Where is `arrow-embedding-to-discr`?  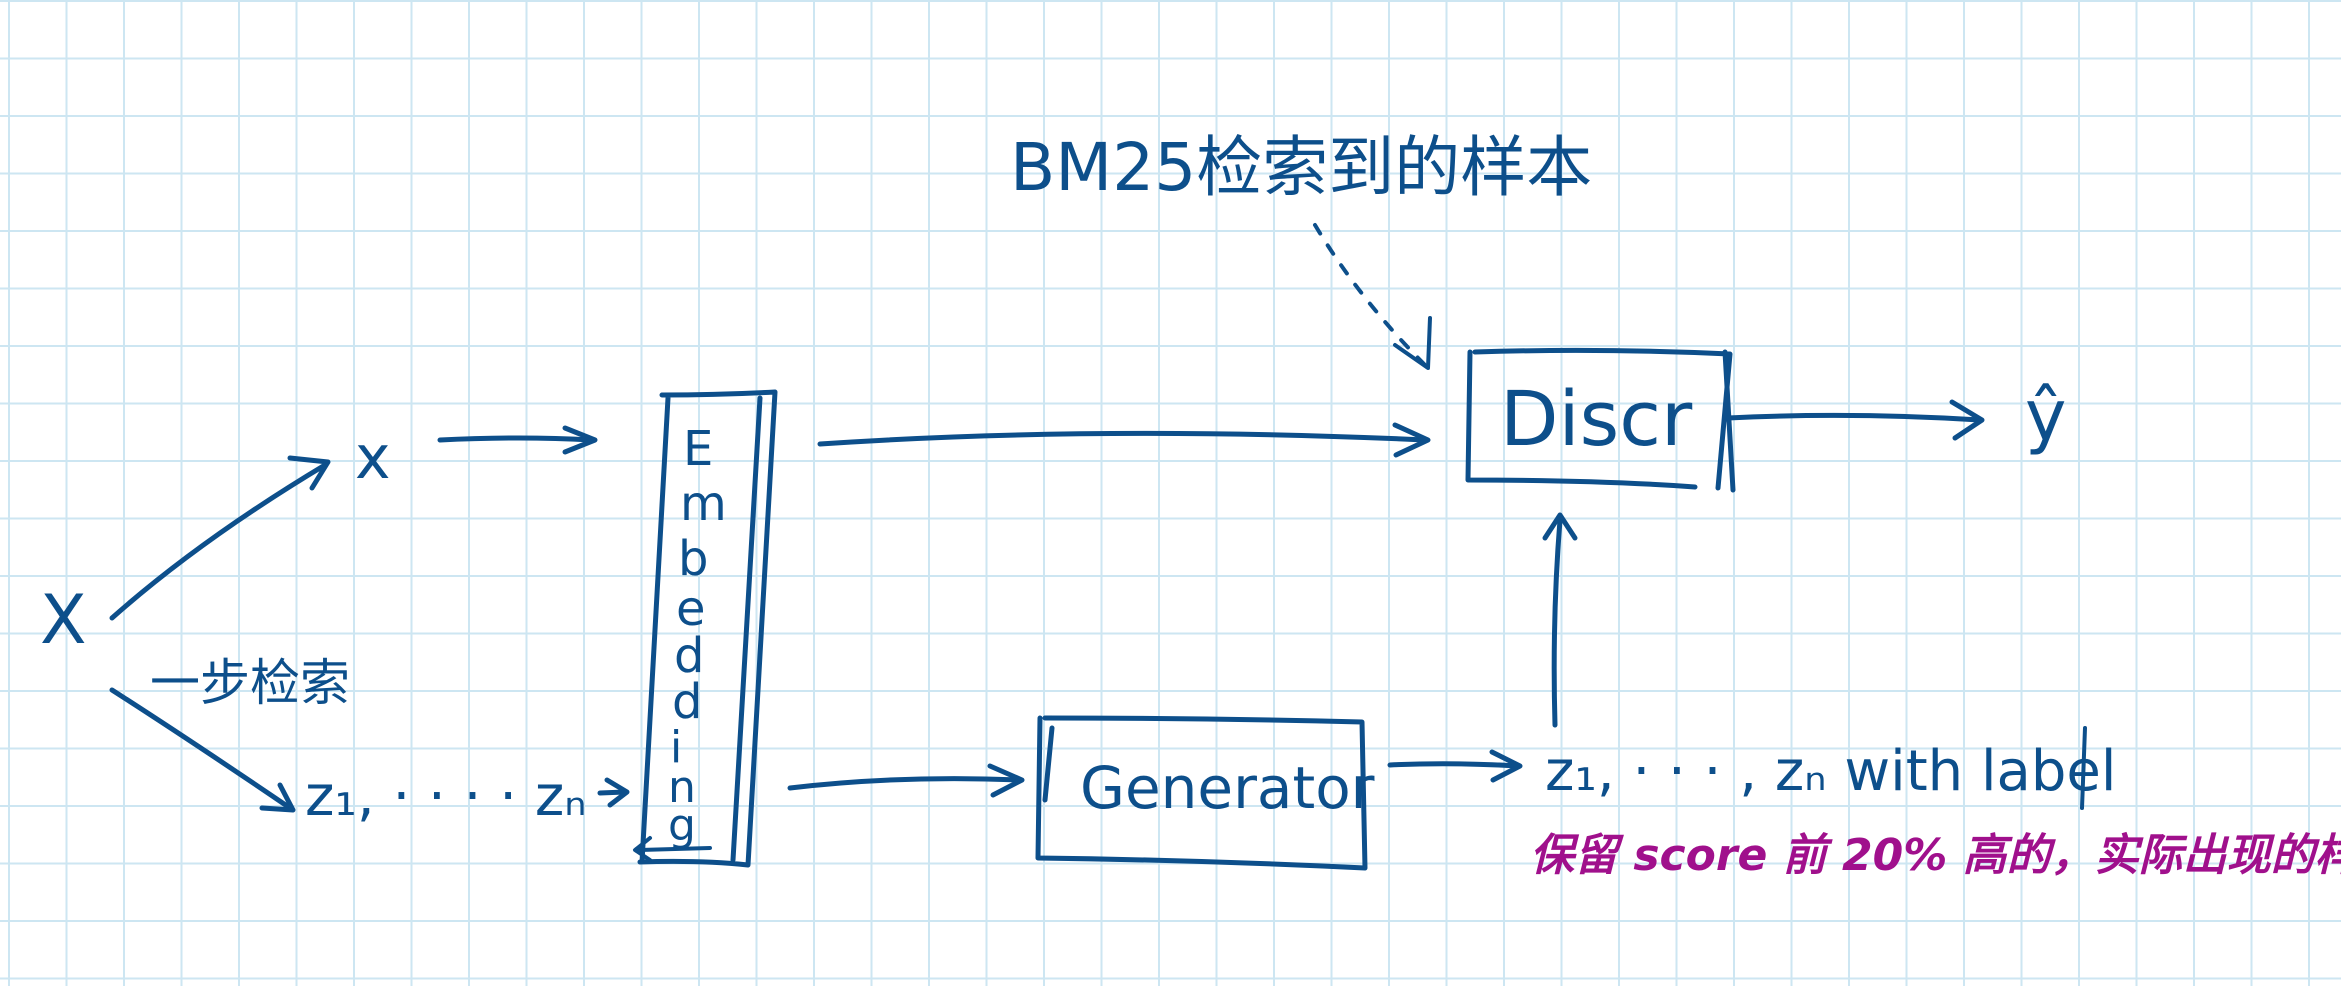
arrow-embedding-to-discr is located at coordinates (1122, 438).